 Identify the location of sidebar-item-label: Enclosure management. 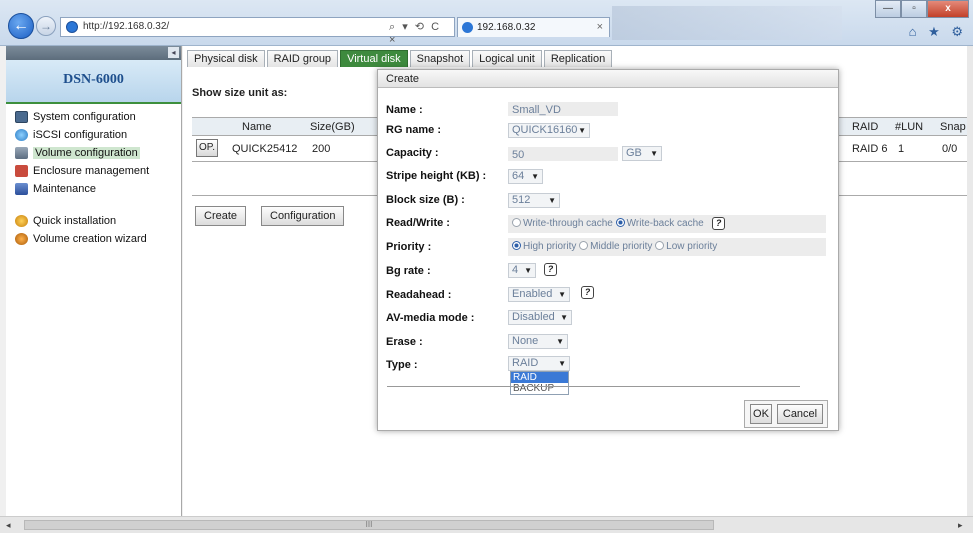
(91, 171).